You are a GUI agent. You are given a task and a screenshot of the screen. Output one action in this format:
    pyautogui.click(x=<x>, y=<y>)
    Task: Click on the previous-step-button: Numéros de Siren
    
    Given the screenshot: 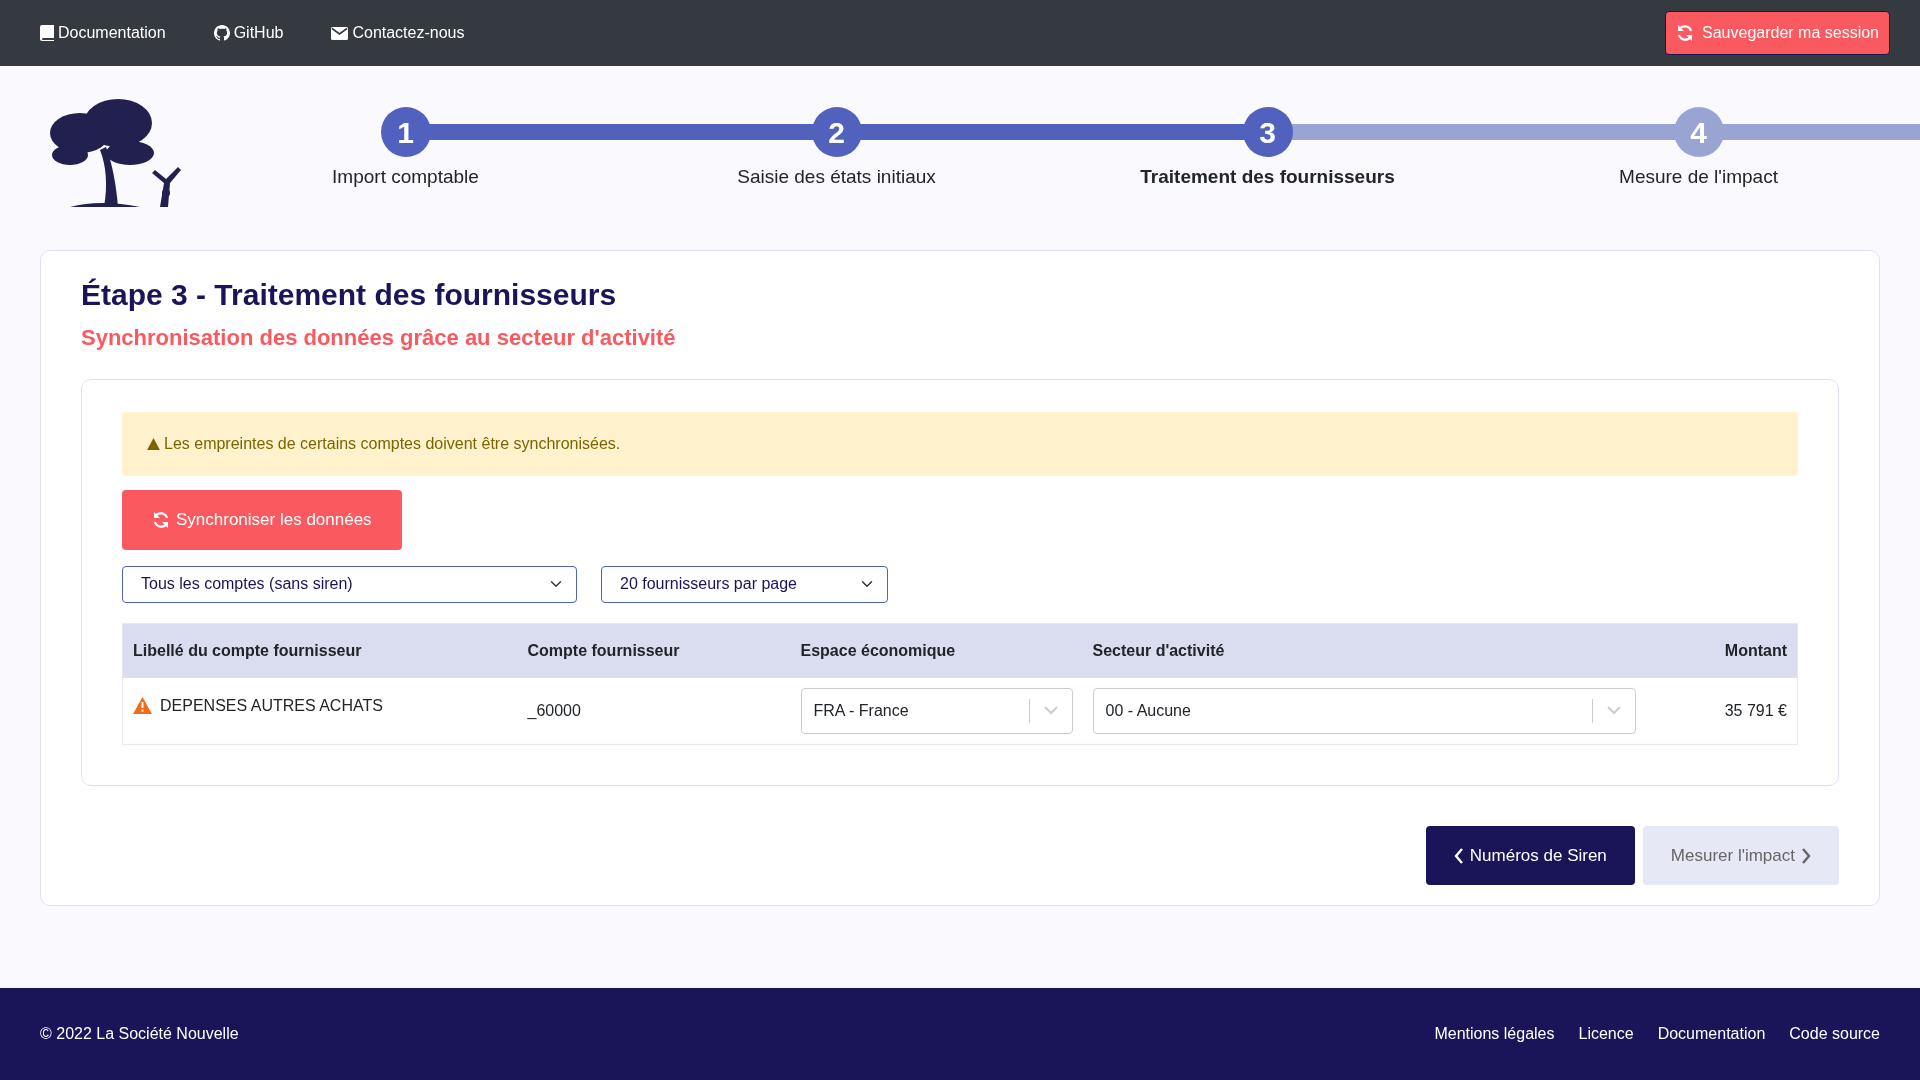 What is the action you would take?
    pyautogui.click(x=1530, y=855)
    